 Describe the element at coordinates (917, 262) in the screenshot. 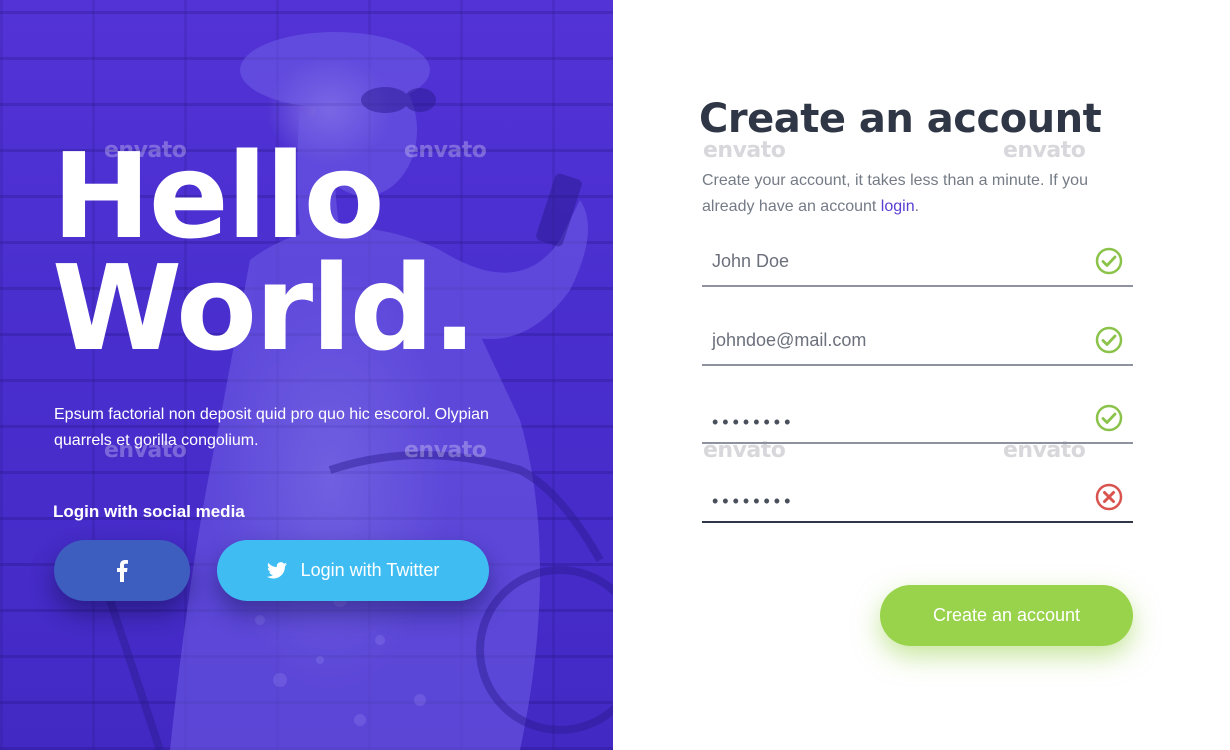

I see `name-field: John Doe` at that location.